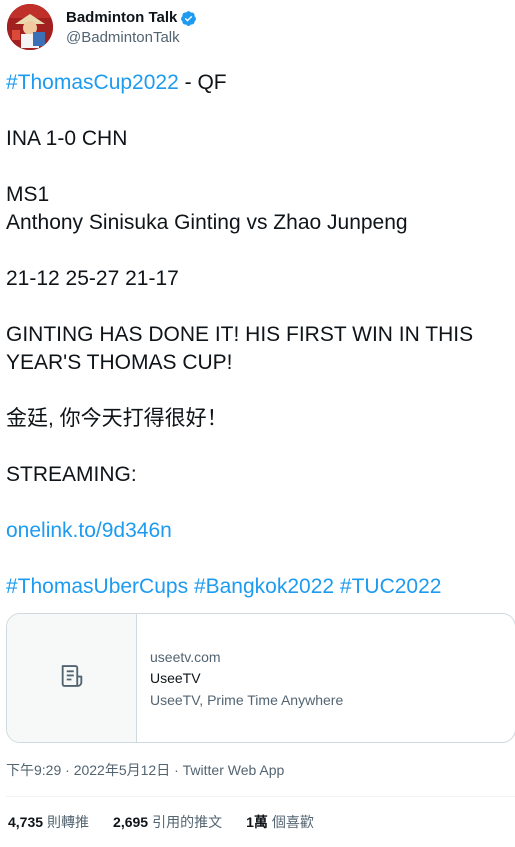 This screenshot has width=515, height=847. I want to click on author-display-name: Badminton Talk, so click(131, 18).